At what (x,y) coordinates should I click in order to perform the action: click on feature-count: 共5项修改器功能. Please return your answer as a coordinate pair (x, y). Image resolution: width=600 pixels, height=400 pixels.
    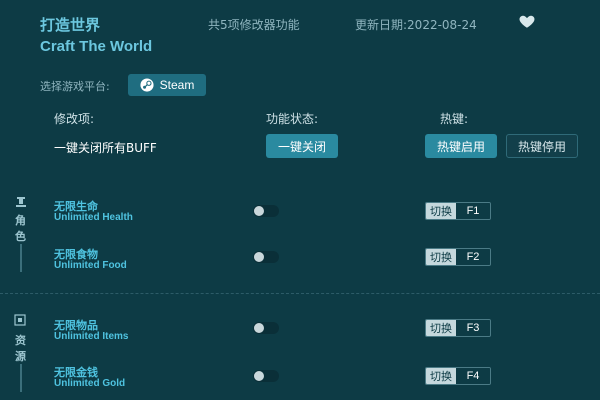
    Looking at the image, I should click on (254, 25).